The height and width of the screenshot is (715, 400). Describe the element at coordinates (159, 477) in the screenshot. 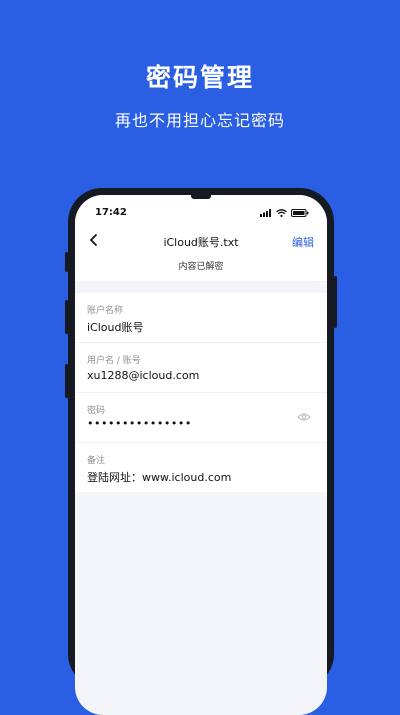

I see `field-value: 登陆网址：www.icloud.com` at that location.